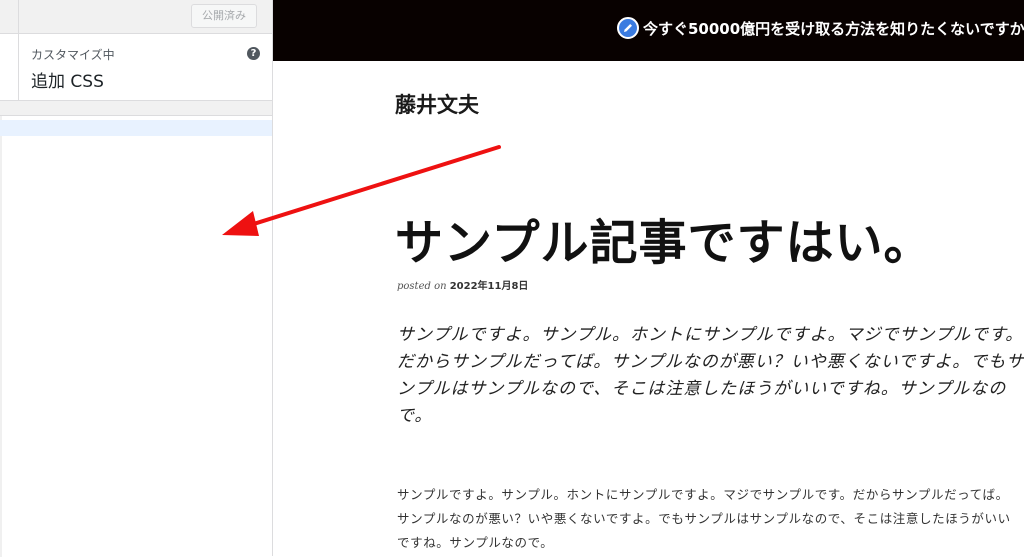 The width and height of the screenshot is (1024, 557). I want to click on back-button, so click(9, 67).